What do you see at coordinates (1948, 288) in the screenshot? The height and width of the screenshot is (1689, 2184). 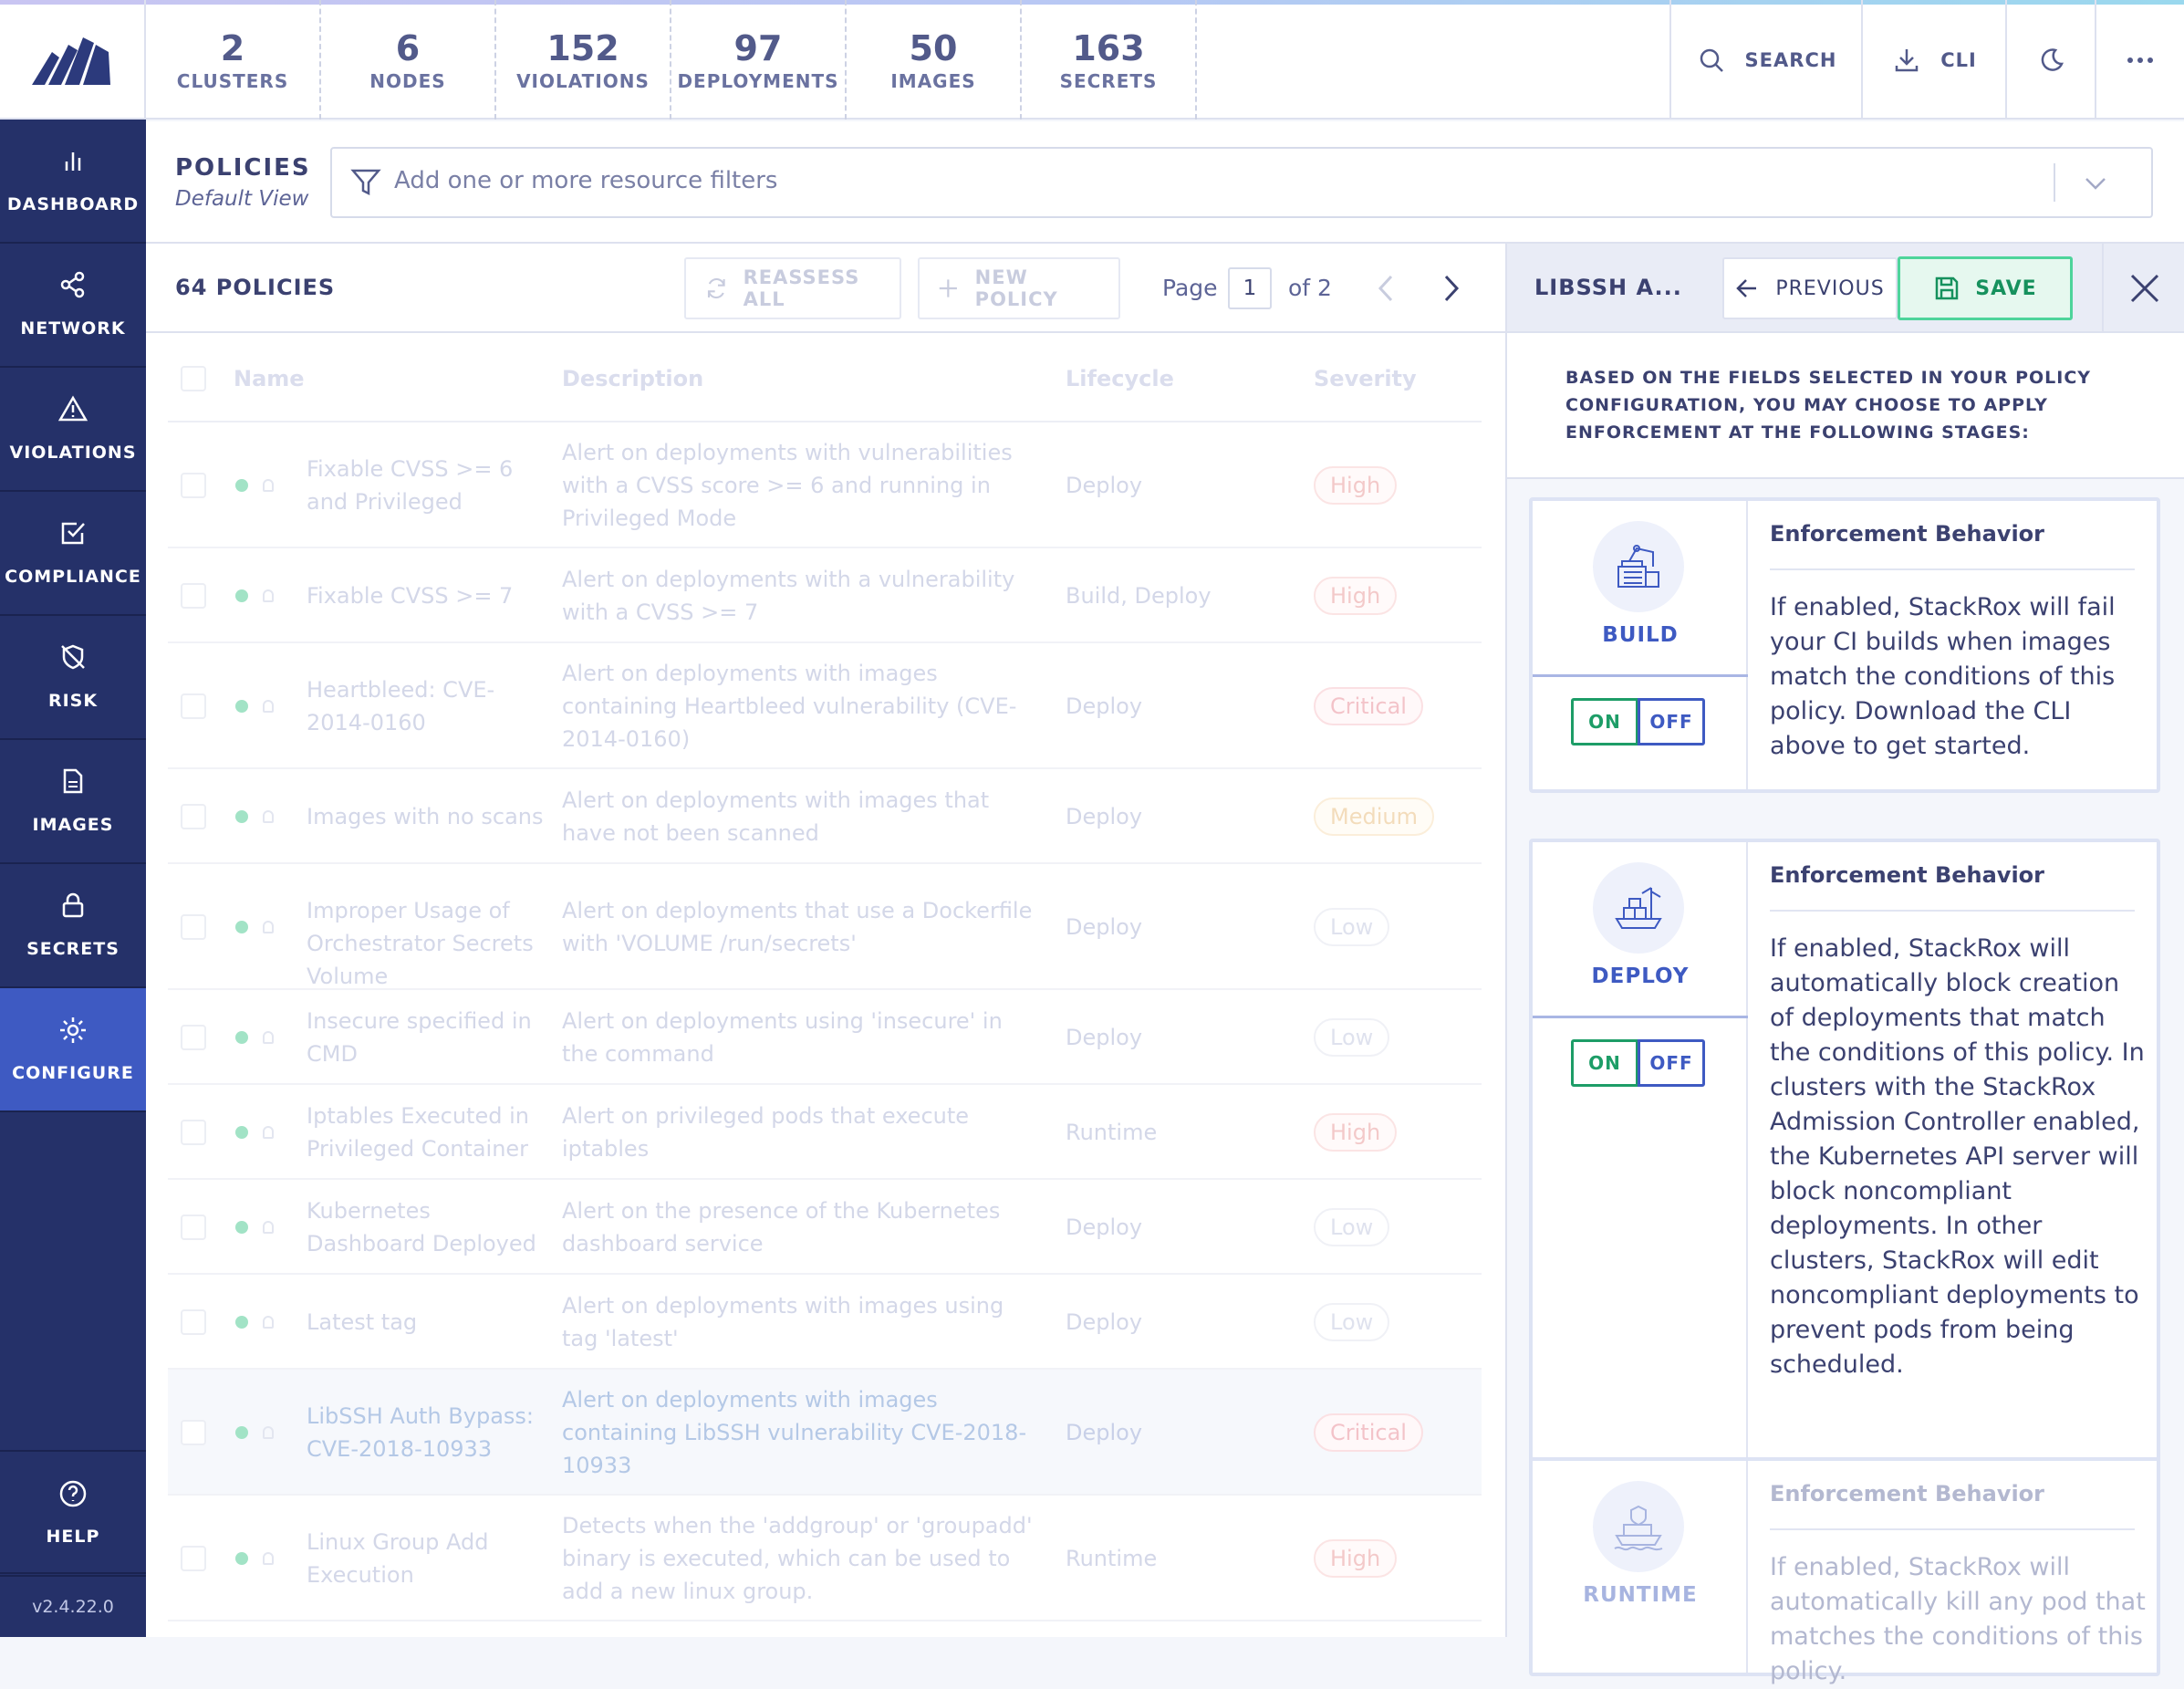 I see `save-icon` at bounding box center [1948, 288].